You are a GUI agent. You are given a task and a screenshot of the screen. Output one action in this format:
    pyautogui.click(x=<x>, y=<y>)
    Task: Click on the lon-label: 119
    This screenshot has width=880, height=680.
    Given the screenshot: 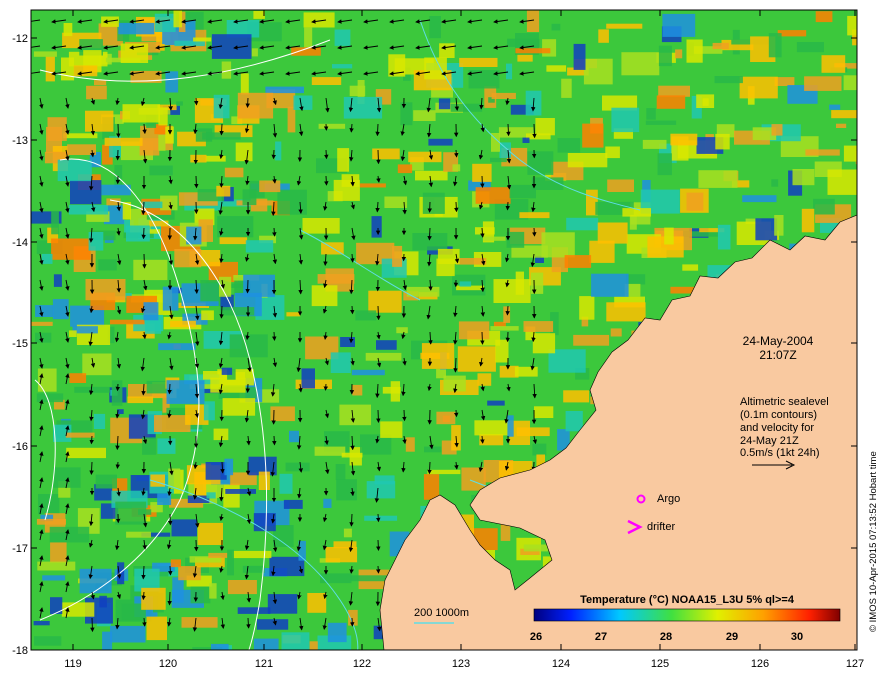 What is the action you would take?
    pyautogui.click(x=73, y=664)
    